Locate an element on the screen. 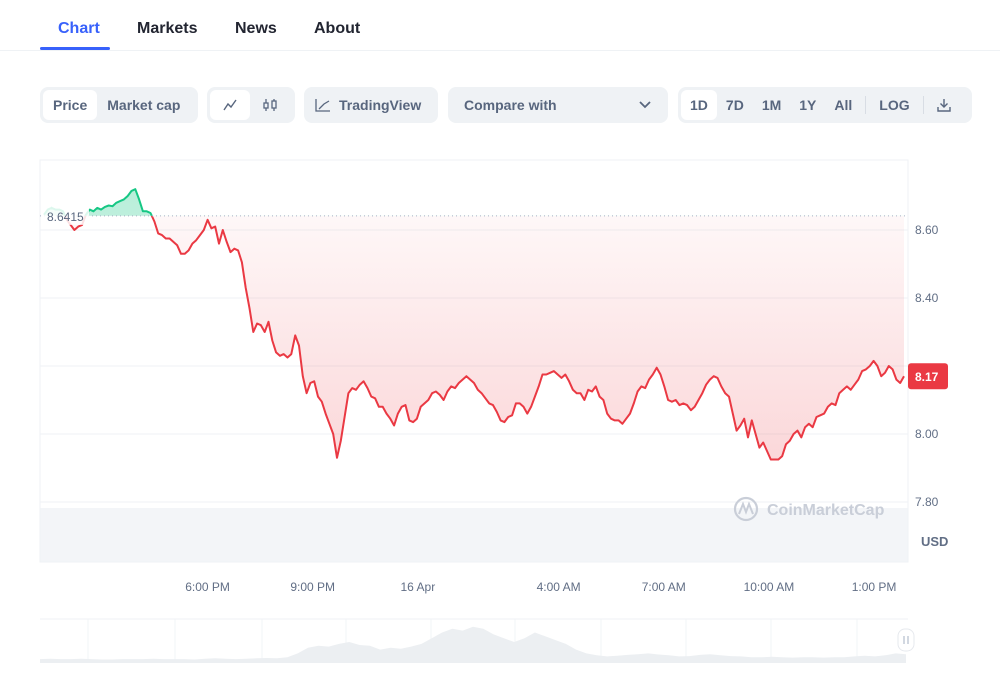 Image resolution: width=1000 pixels, height=692 pixels. line-chart-icon is located at coordinates (230, 105).